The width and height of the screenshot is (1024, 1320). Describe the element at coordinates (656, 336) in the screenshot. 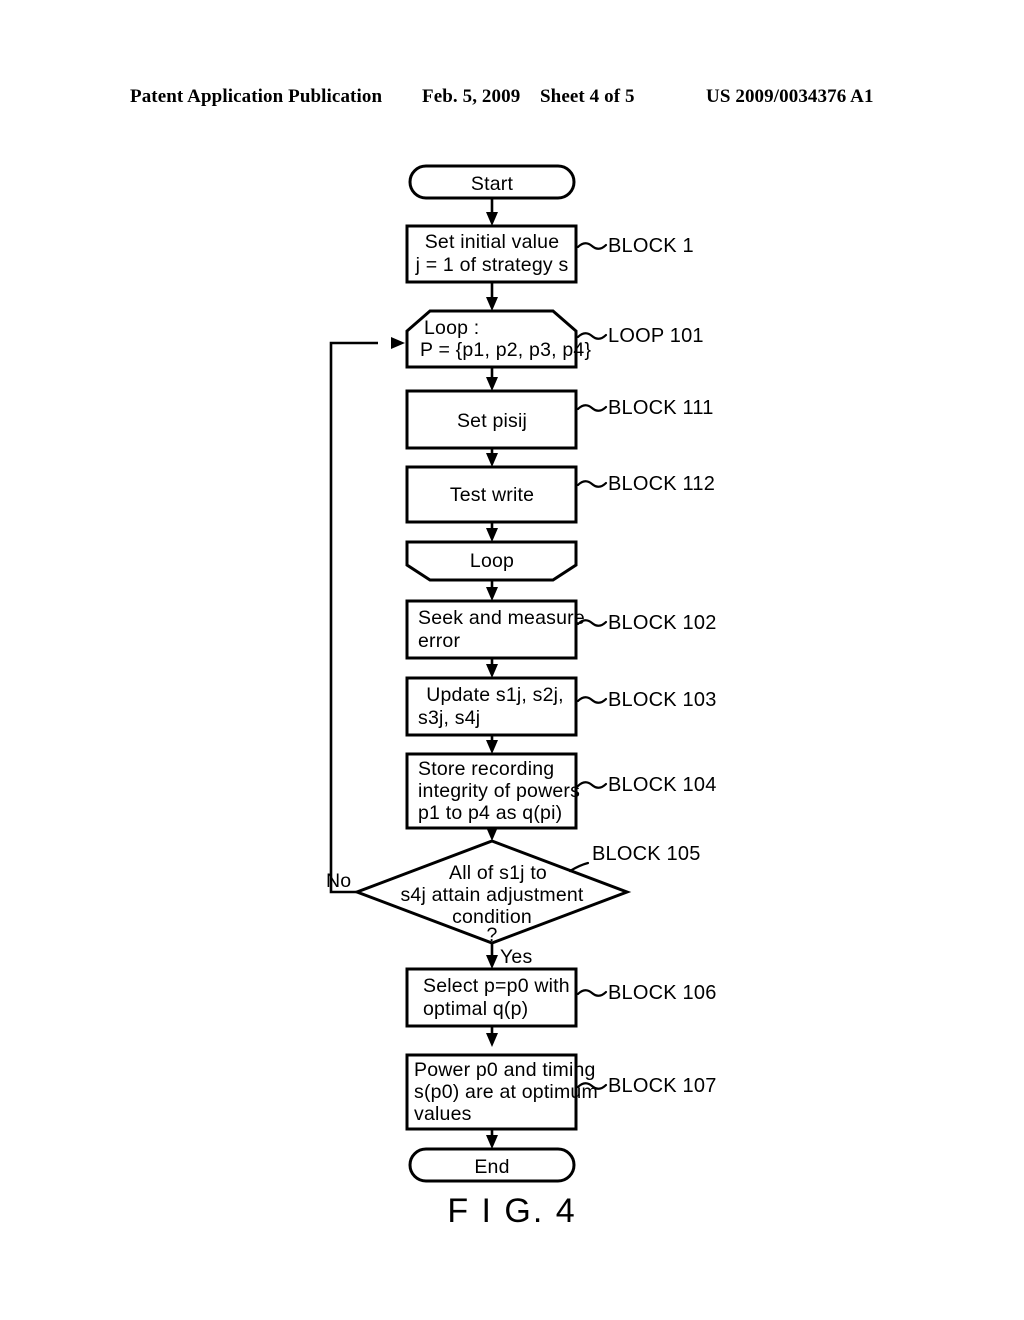

I see `loop101-label: LOOP 101` at that location.